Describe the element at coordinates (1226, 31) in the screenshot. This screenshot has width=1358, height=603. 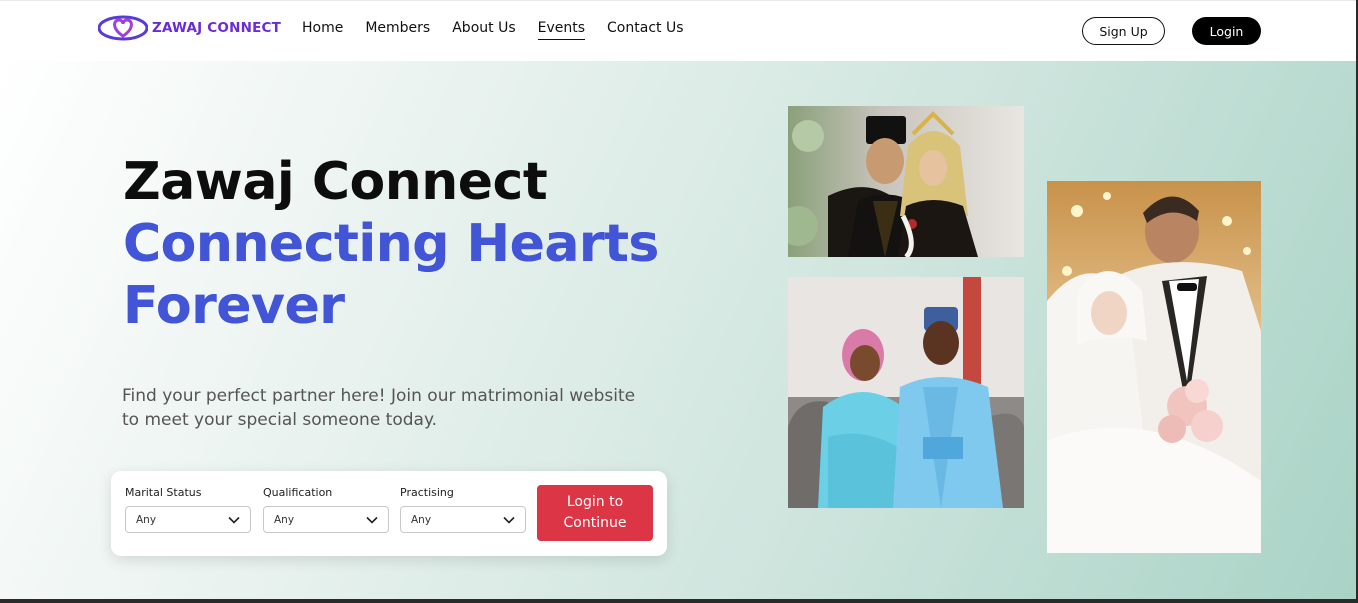
I see `login-button: Login` at that location.